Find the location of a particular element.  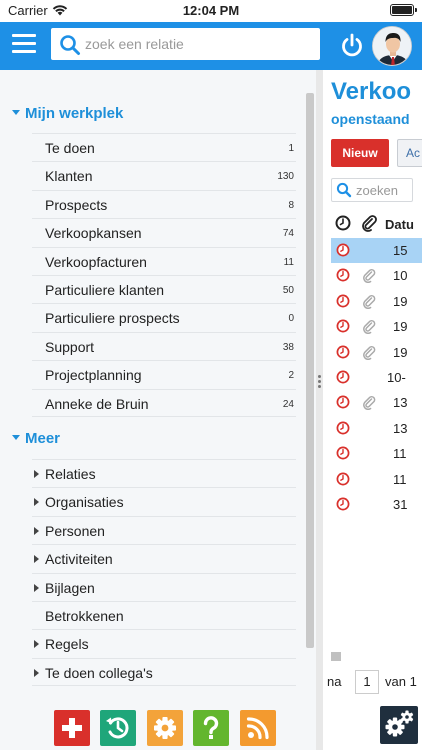

help-icon is located at coordinates (211, 727).